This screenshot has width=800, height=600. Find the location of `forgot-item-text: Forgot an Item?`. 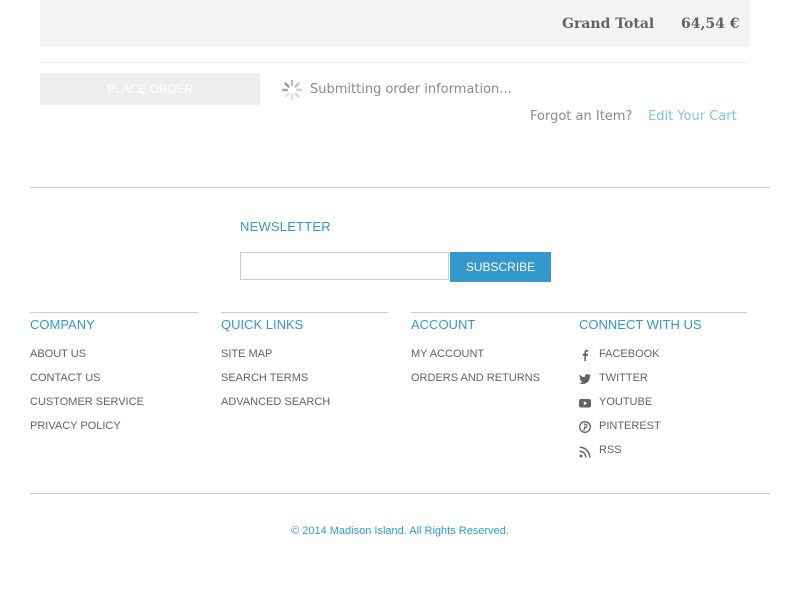

forgot-item-text: Forgot an Item? is located at coordinates (581, 116).